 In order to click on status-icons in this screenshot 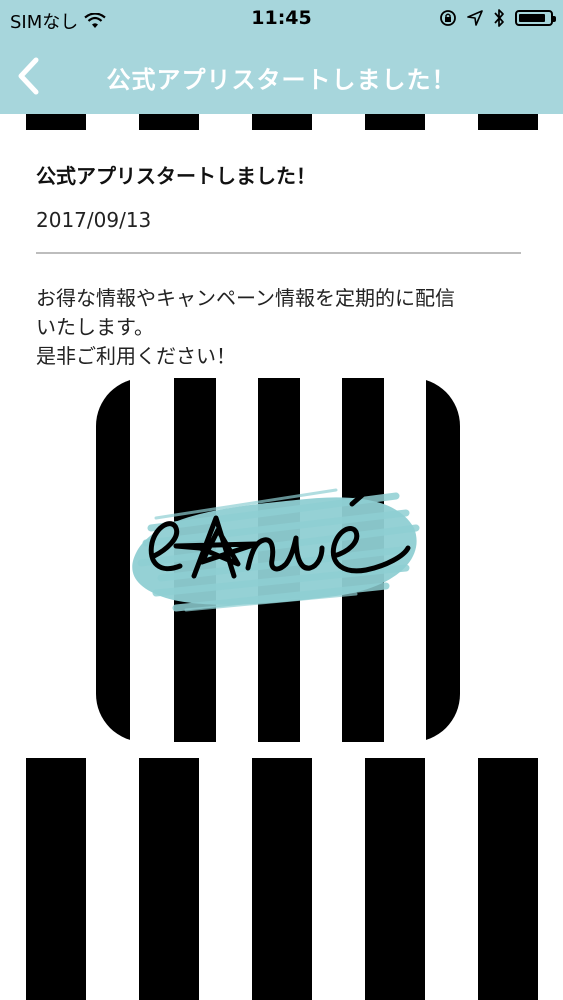, I will do `click(497, 18)`.